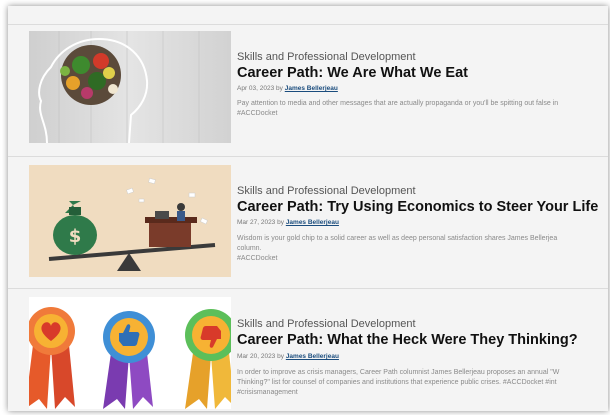 The image size is (610, 415). I want to click on article-meta: Apr 03, 2023 by James Bellerjeau, so click(287, 88).